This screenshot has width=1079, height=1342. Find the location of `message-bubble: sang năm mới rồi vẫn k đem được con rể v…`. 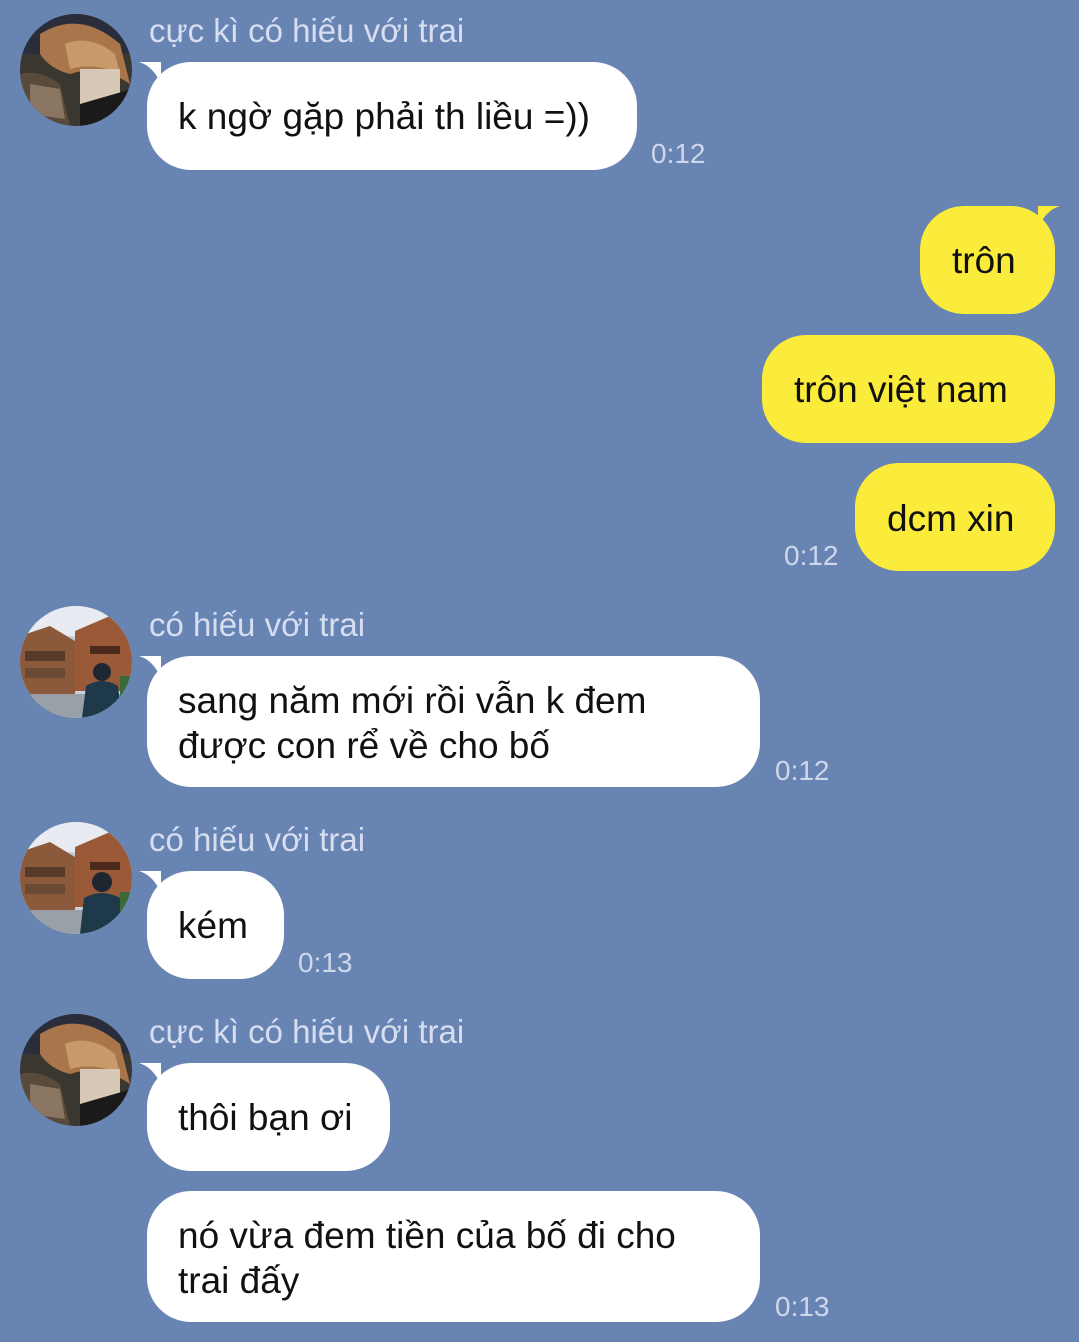

message-bubble: sang năm mới rồi vẫn k đem được con rể v… is located at coordinates (453, 721).